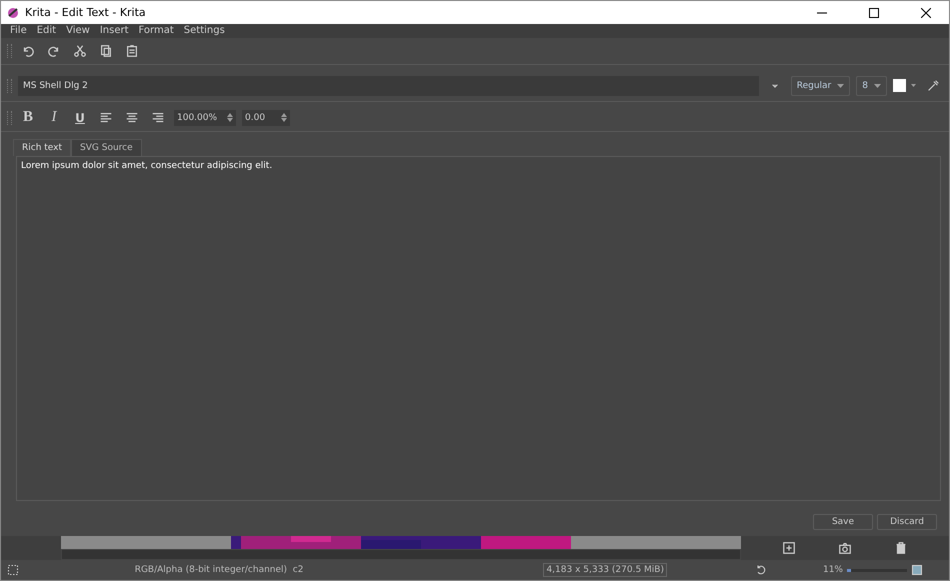  Describe the element at coordinates (13, 570) in the screenshot. I see `selection-icon` at that location.